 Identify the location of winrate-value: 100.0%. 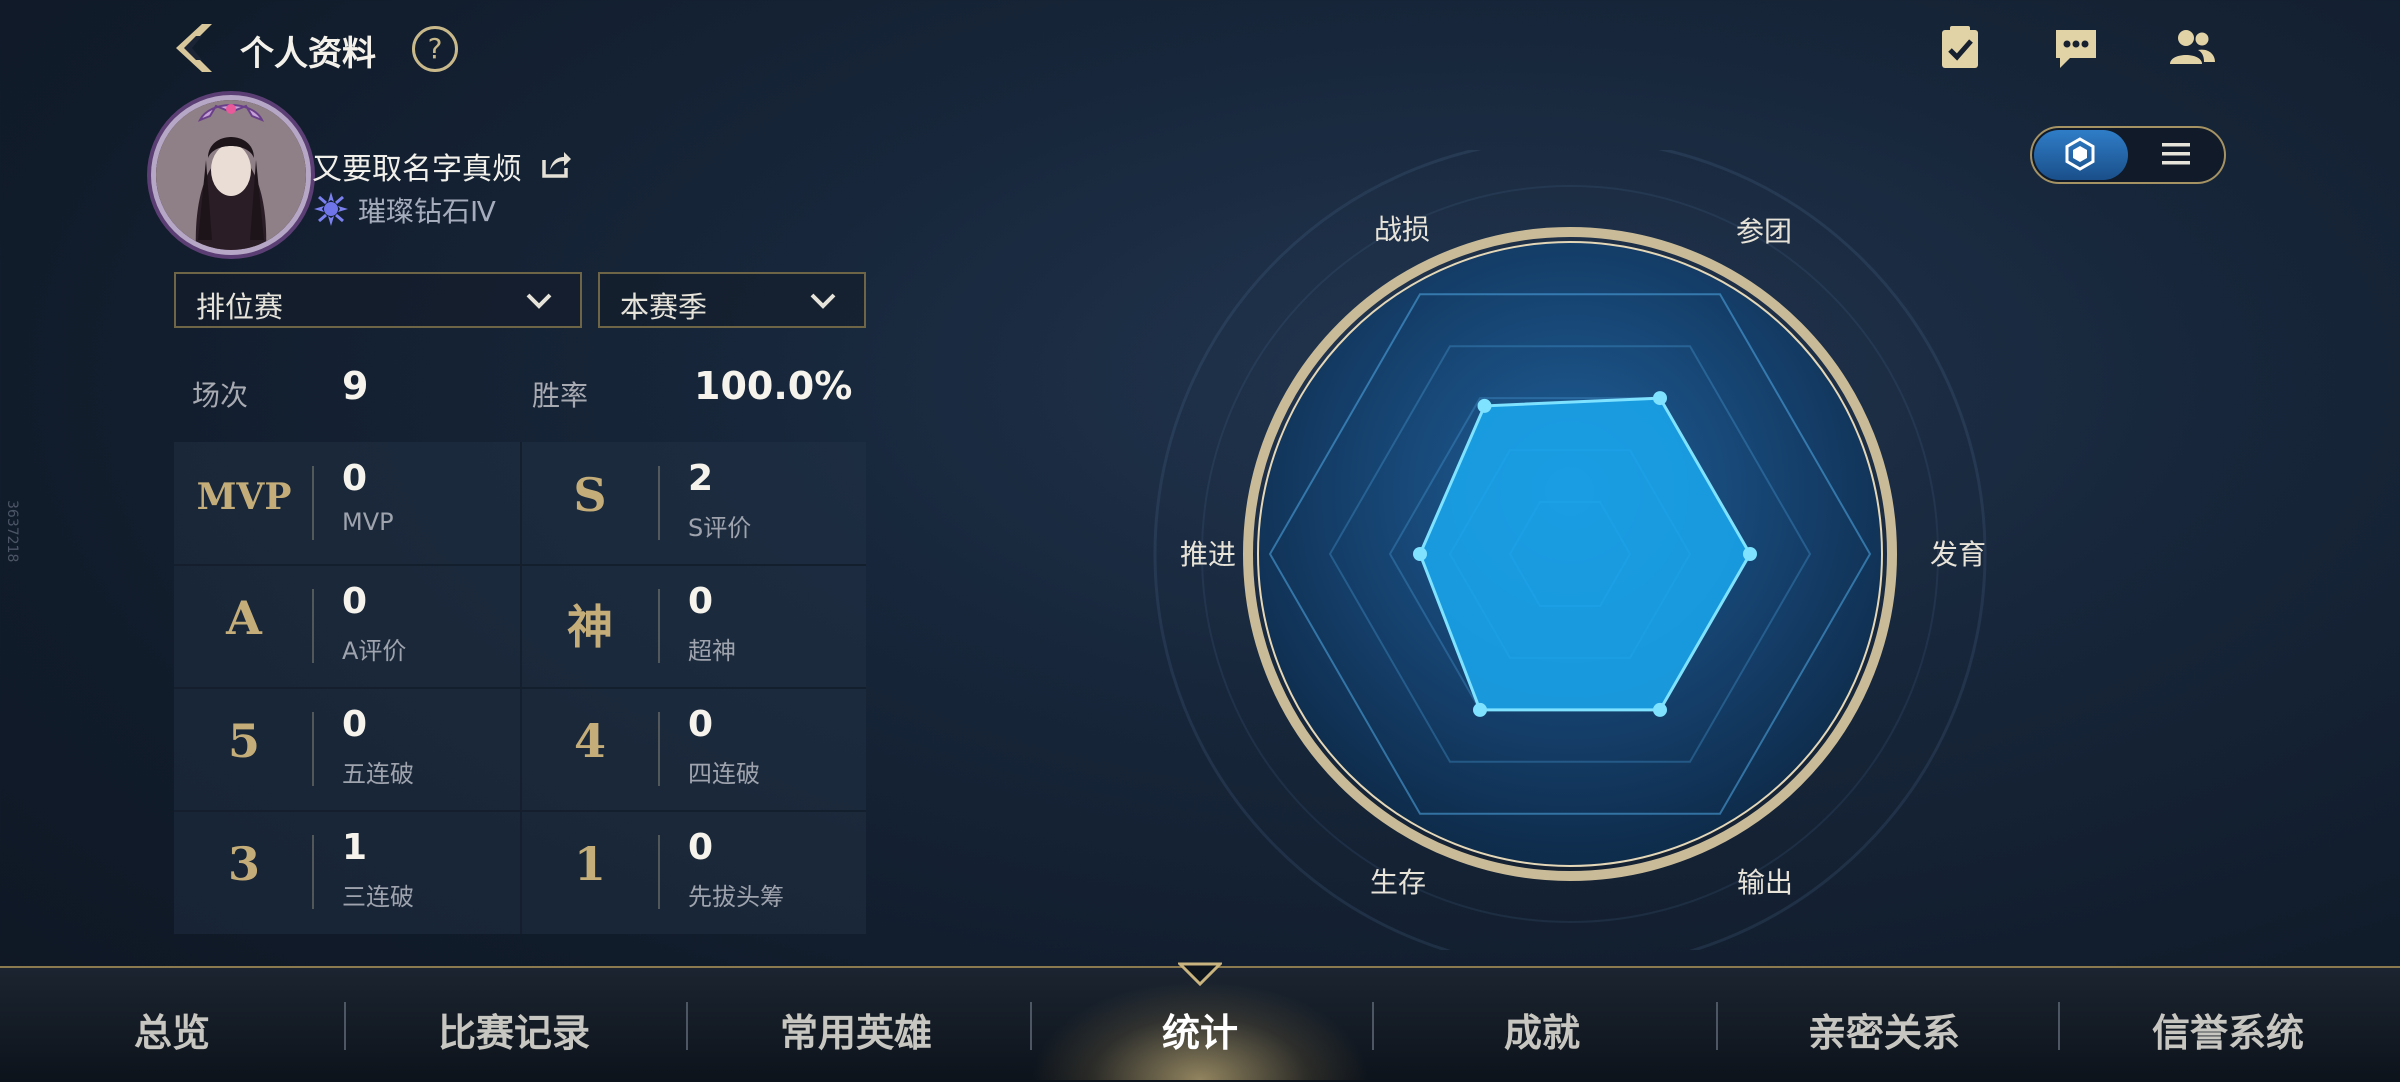
(773, 386).